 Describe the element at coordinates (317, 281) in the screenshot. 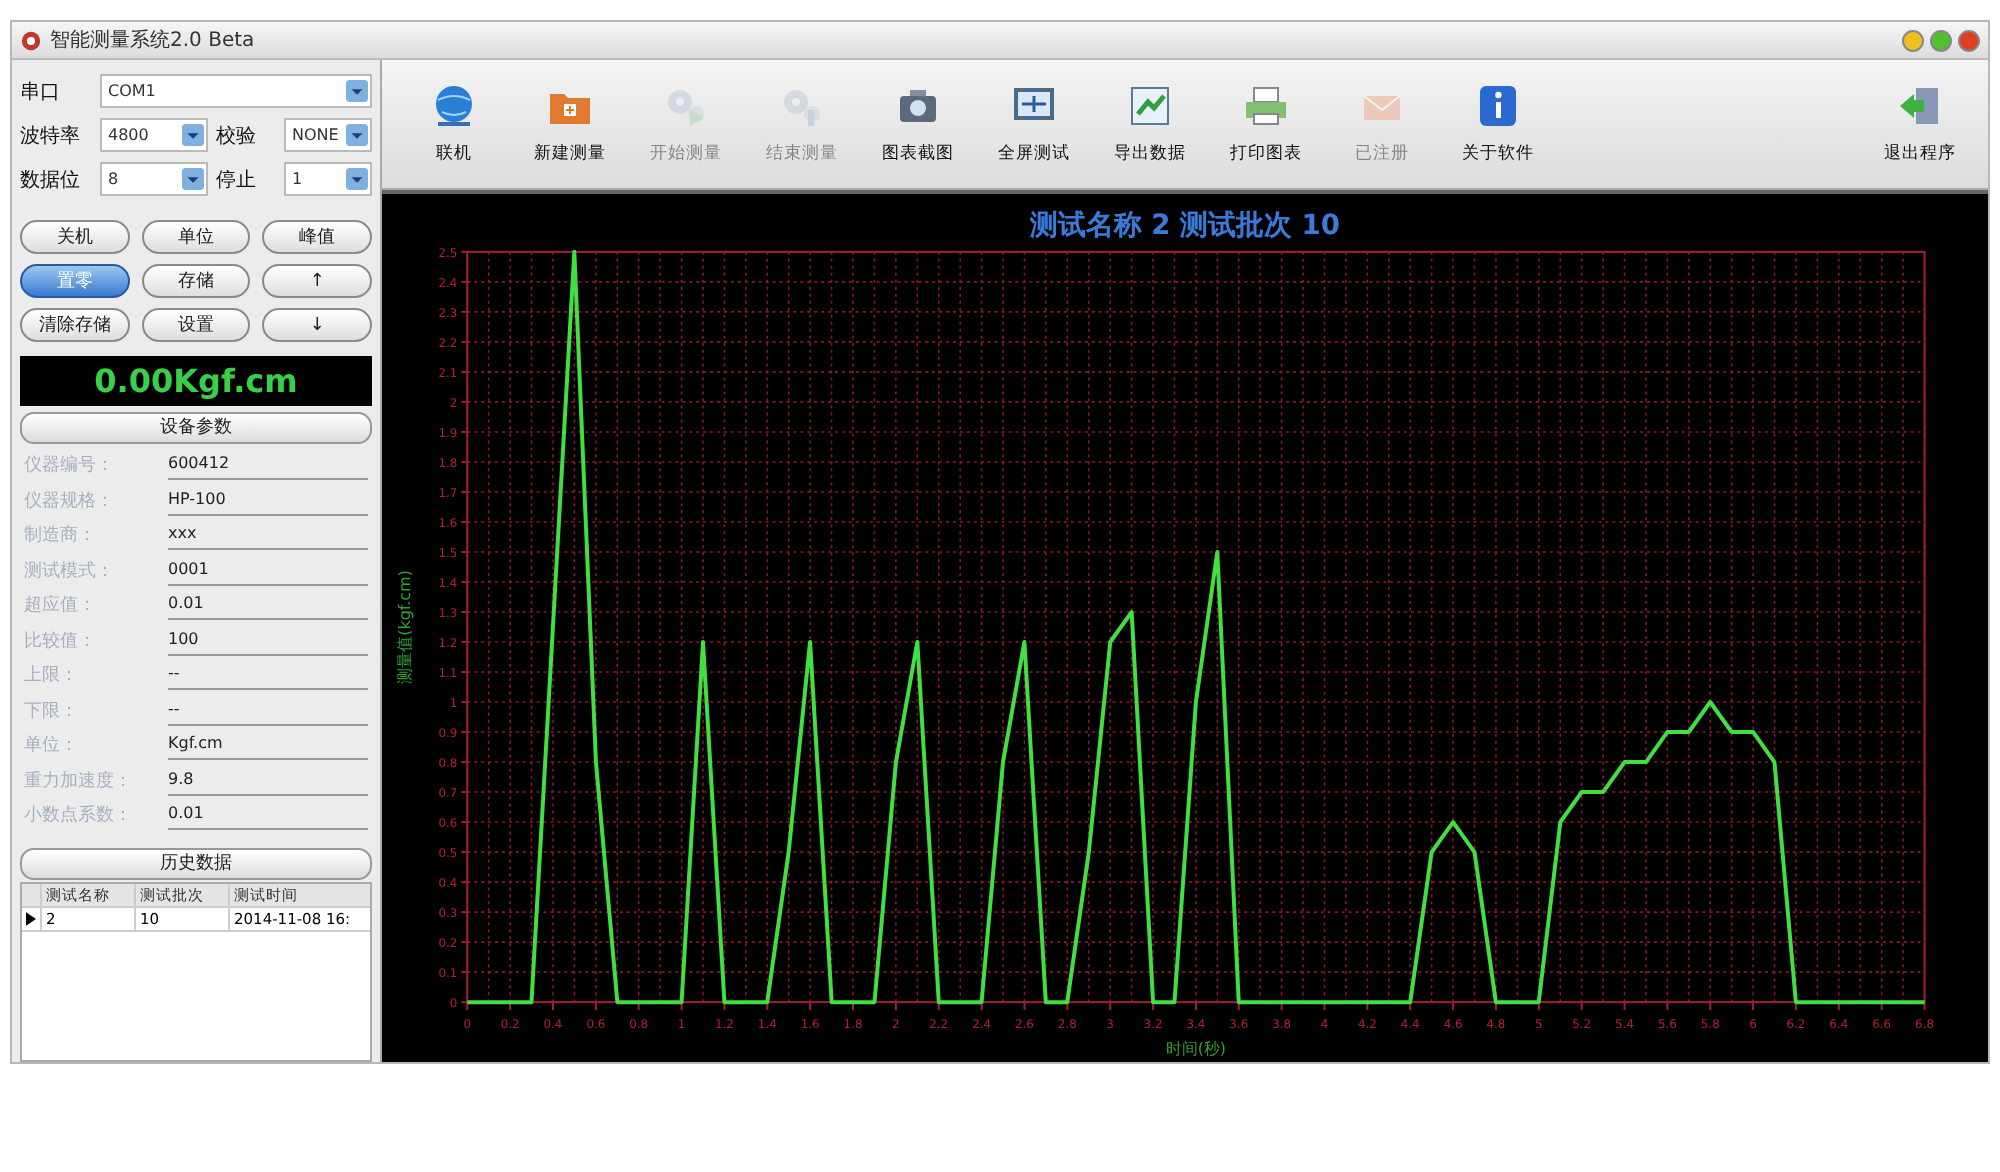

I see `control-button: ↑` at that location.